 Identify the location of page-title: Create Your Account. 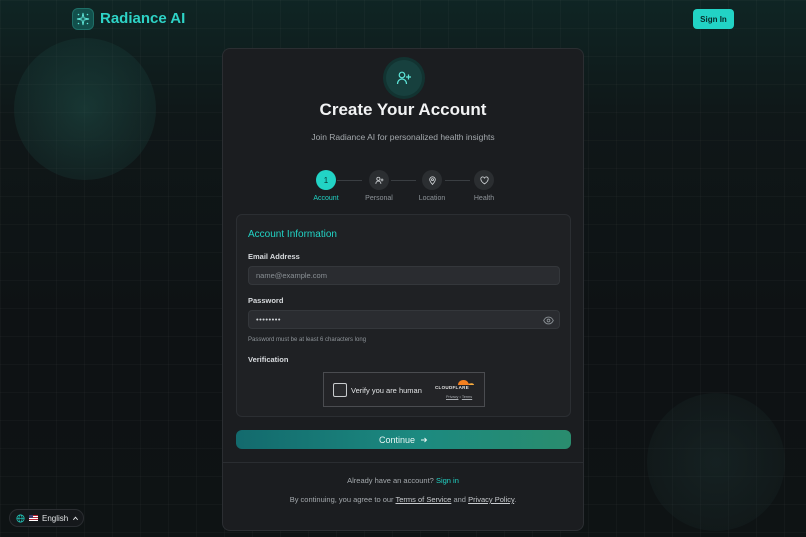
(403, 109).